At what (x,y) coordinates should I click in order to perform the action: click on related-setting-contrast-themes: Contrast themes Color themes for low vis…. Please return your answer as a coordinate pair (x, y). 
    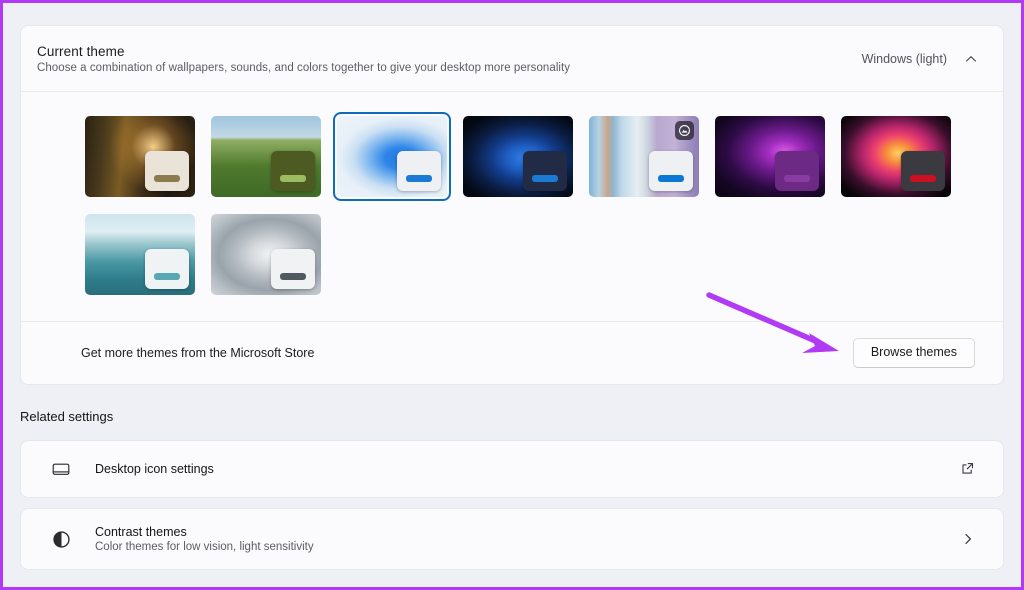
    Looking at the image, I should click on (512, 539).